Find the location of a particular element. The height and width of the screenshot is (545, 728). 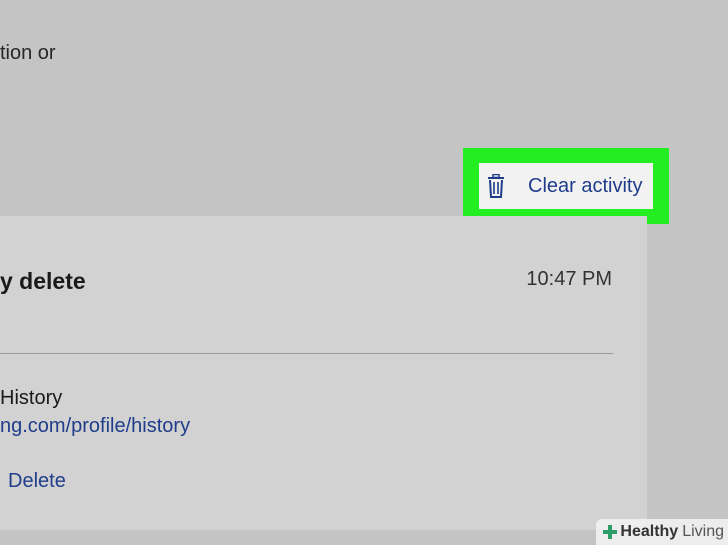

activity-time: 10:47 PM is located at coordinates (569, 279).